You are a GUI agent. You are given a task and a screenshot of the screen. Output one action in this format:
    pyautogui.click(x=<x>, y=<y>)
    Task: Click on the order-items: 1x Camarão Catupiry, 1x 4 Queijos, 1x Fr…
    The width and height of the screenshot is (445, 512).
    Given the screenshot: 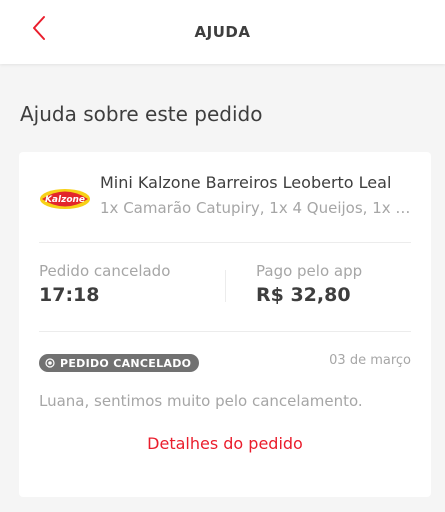 What is the action you would take?
    pyautogui.click(x=256, y=208)
    